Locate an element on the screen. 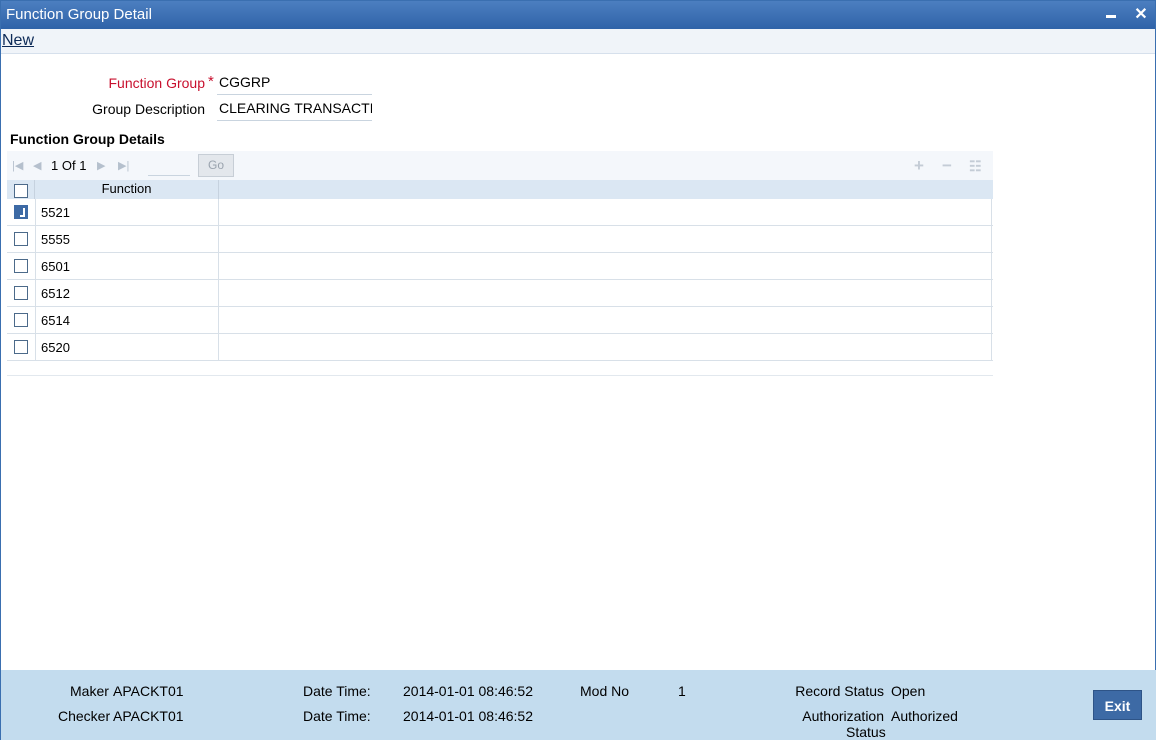 The image size is (1156, 740). next-page-icon: ▶ is located at coordinates (101, 165).